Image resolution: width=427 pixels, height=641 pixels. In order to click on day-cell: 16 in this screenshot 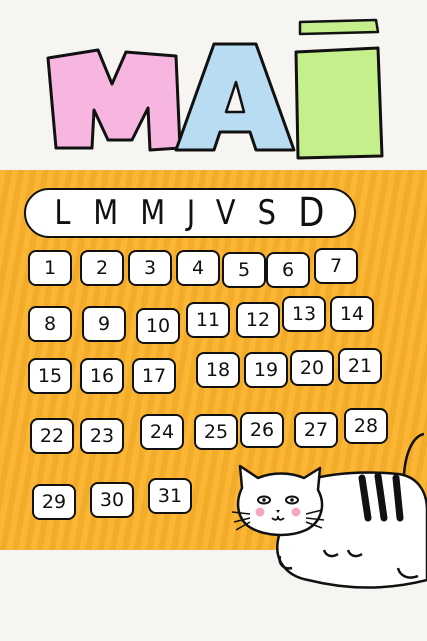, I will do `click(102, 376)`.